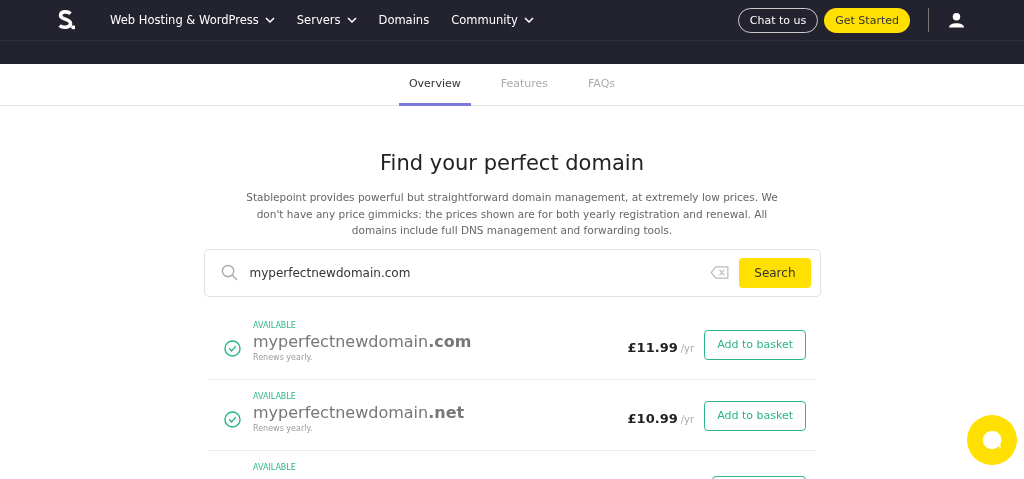 The height and width of the screenshot is (479, 1024). What do you see at coordinates (867, 20) in the screenshot?
I see `get-started-button: Get Started` at bounding box center [867, 20].